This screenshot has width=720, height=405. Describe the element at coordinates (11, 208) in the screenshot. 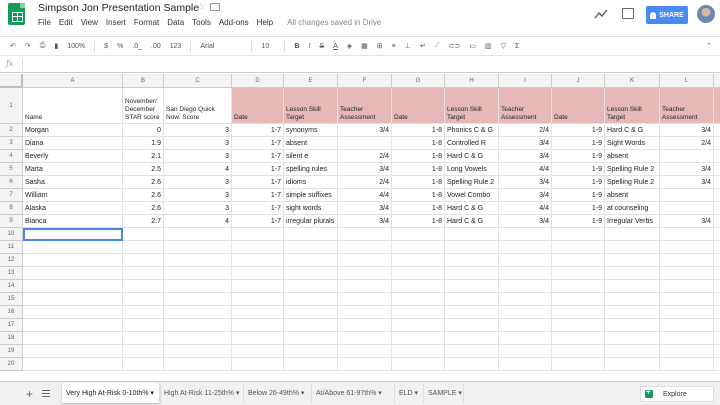

I see `row-header: 8` at that location.